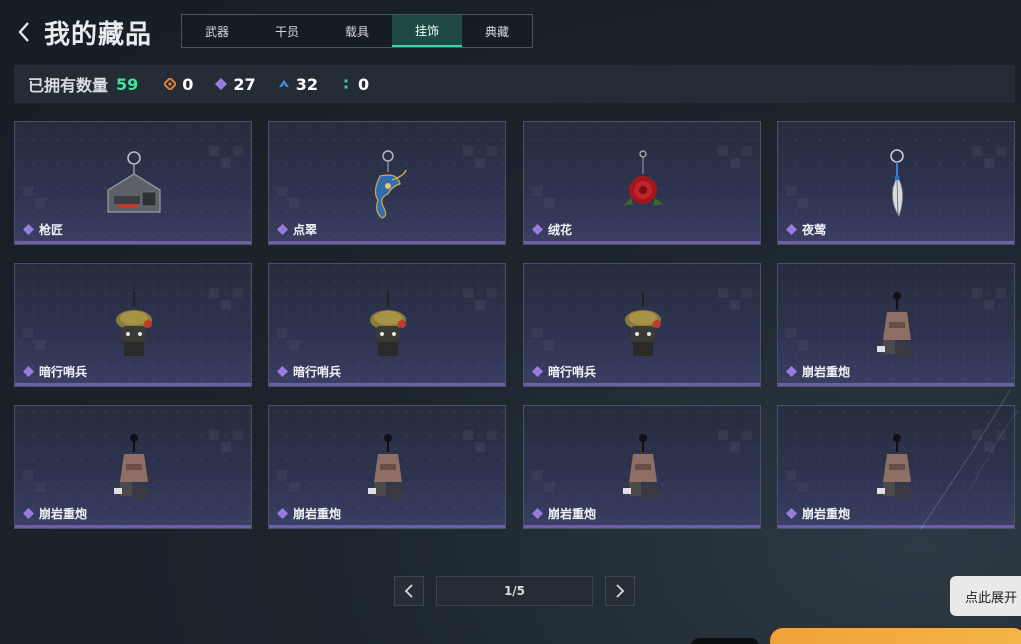 The image size is (1021, 644). What do you see at coordinates (98, 35) in the screenshot?
I see `page-title: 我的藏品` at bounding box center [98, 35].